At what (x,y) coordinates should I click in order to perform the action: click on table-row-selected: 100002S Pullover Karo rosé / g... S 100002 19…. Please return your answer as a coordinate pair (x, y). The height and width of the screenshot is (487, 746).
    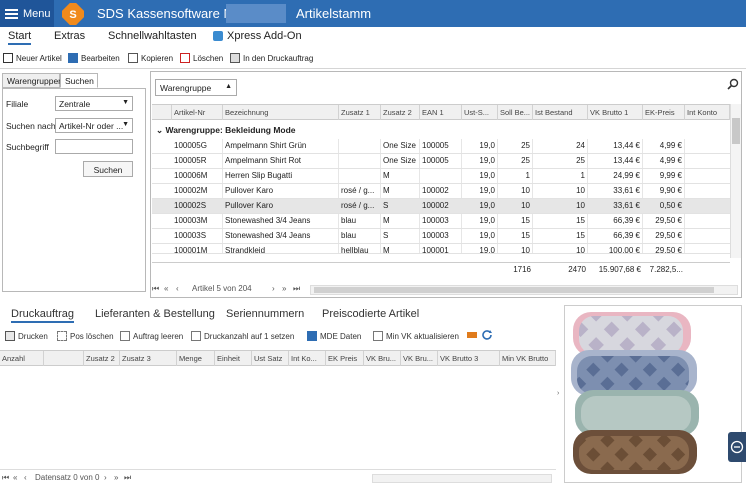
    Looking at the image, I should click on (441, 206).